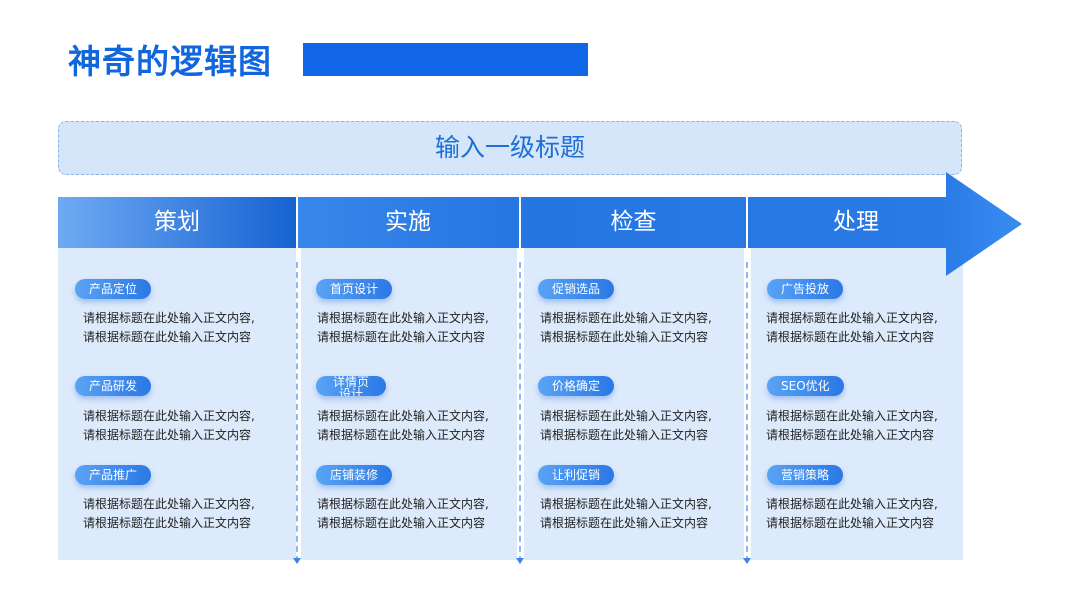 The height and width of the screenshot is (608, 1080). I want to click on tag-pill: 让利促销, so click(576, 475).